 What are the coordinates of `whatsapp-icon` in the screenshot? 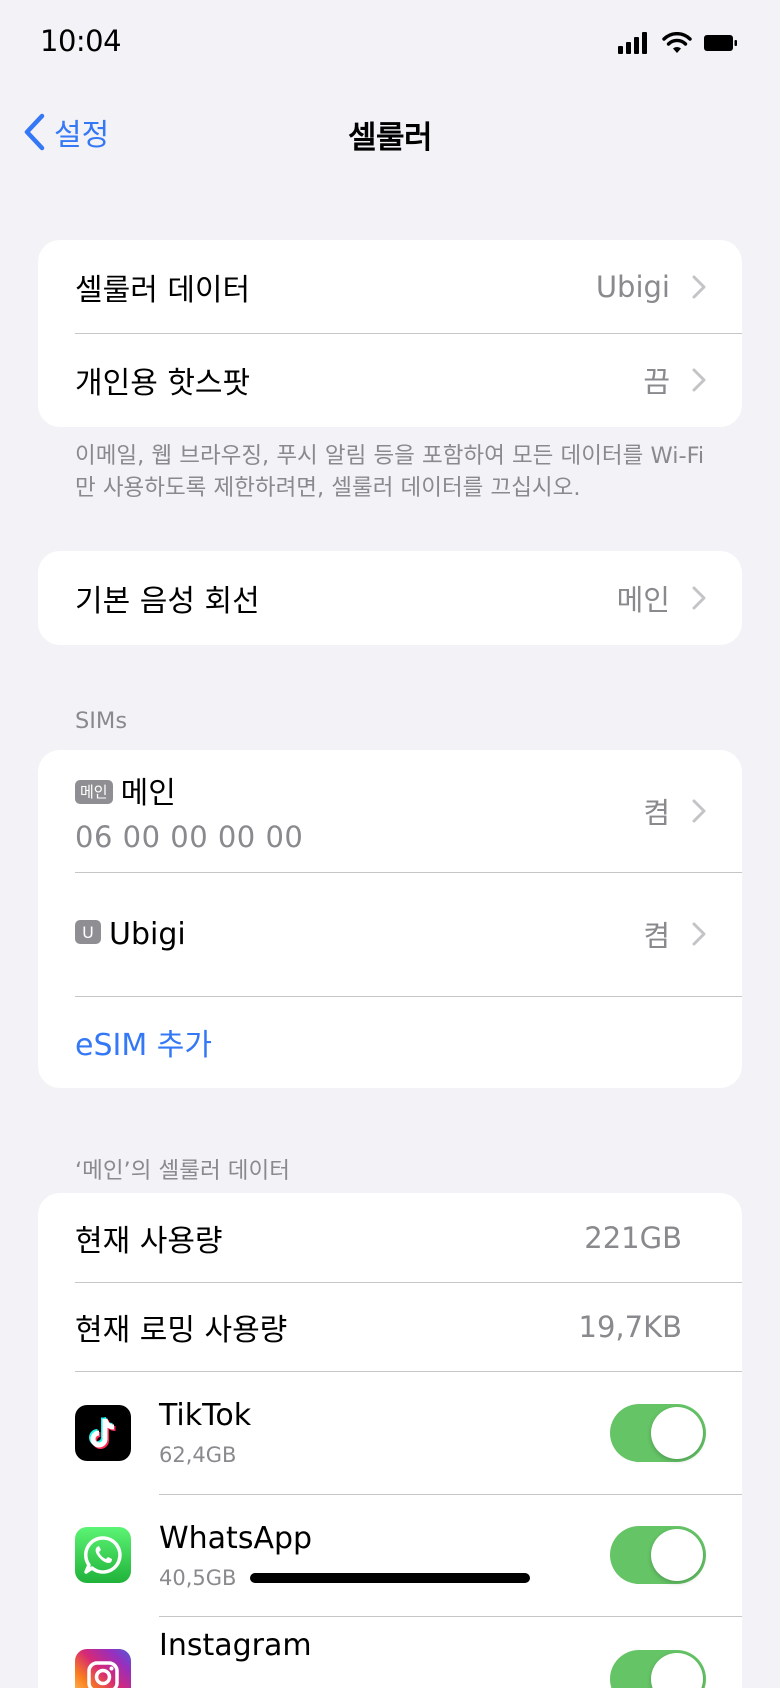 It's located at (103, 1555).